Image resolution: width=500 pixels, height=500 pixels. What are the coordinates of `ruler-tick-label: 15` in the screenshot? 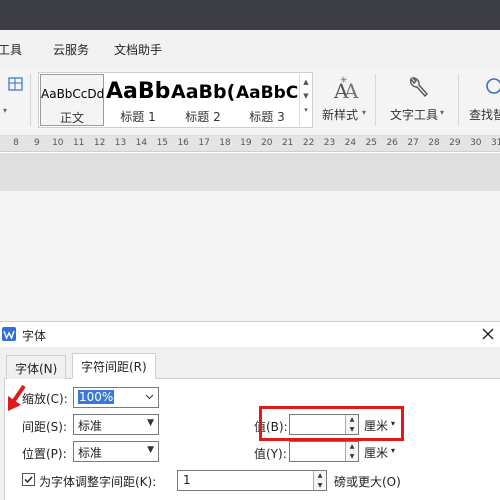 It's located at (162, 143).